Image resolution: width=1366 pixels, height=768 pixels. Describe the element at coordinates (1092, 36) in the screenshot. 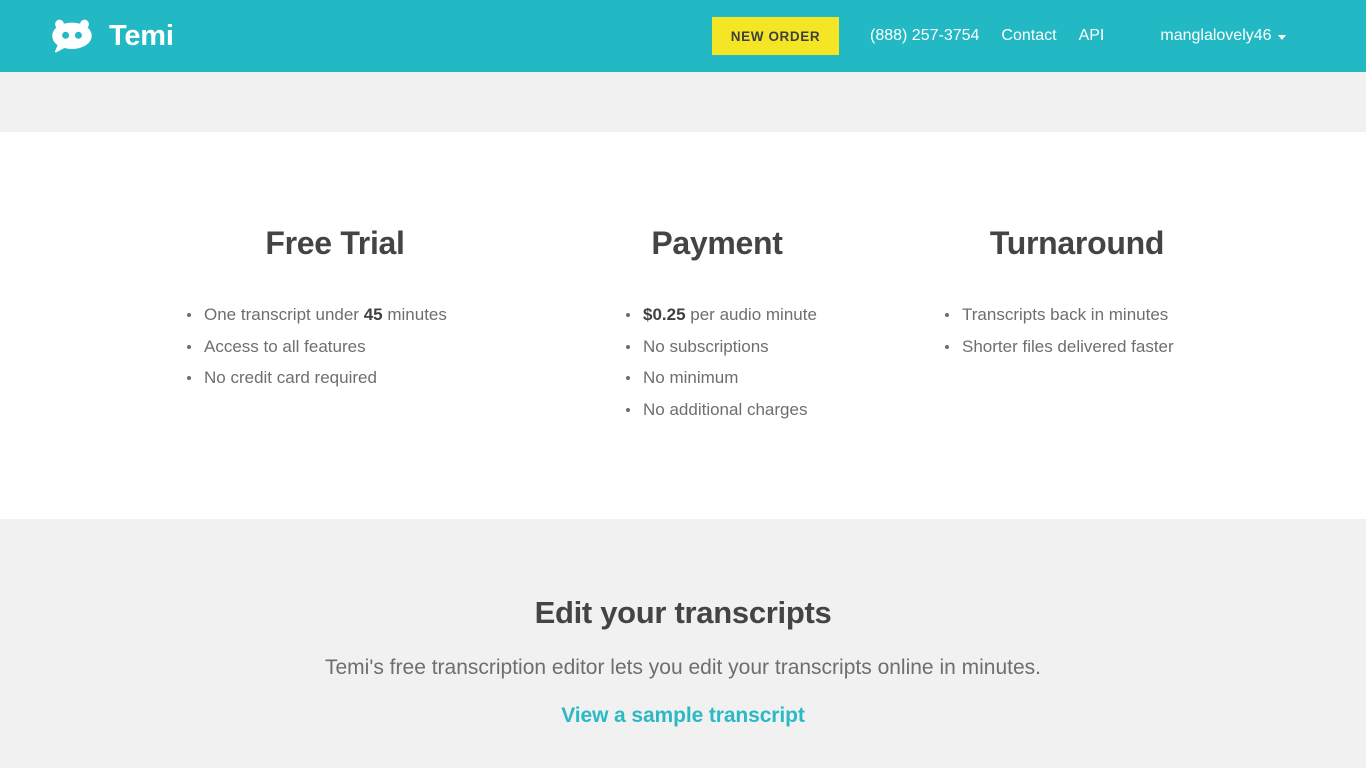

I see `nav-item-api: API` at that location.